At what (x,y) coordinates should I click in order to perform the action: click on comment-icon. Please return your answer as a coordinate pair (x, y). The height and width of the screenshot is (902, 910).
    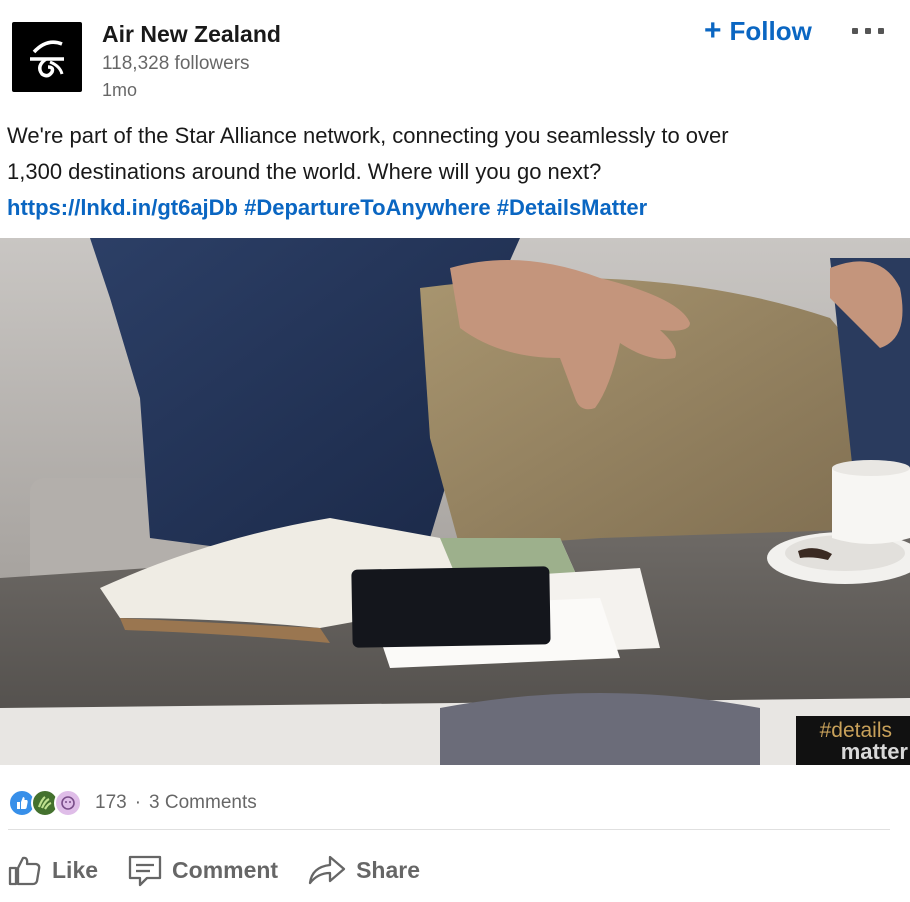
    Looking at the image, I should click on (145, 871).